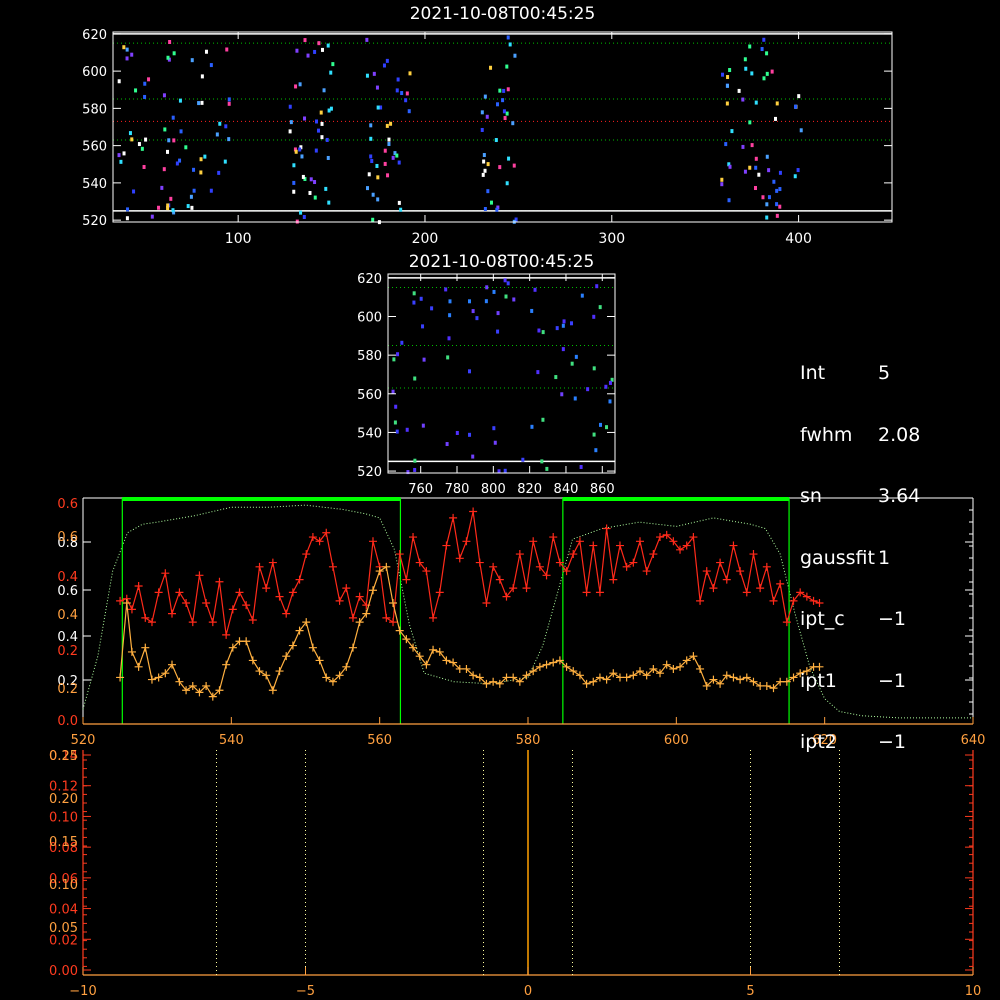 The image size is (1000, 1000). What do you see at coordinates (750, 991) in the screenshot?
I see `x-tick-label: 5` at bounding box center [750, 991].